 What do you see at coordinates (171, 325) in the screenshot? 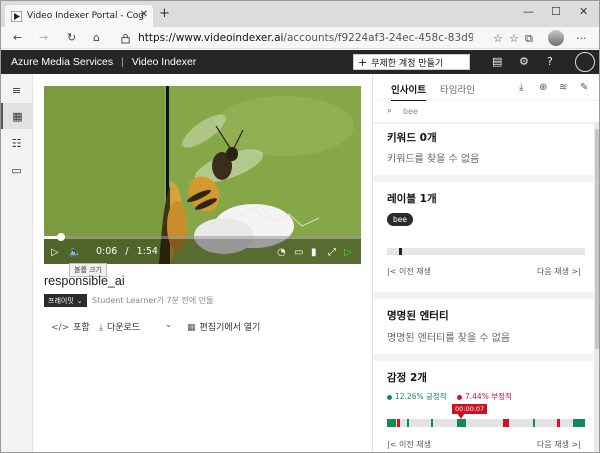
I see `download-options-chevron-icon: ⌄` at bounding box center [171, 325].